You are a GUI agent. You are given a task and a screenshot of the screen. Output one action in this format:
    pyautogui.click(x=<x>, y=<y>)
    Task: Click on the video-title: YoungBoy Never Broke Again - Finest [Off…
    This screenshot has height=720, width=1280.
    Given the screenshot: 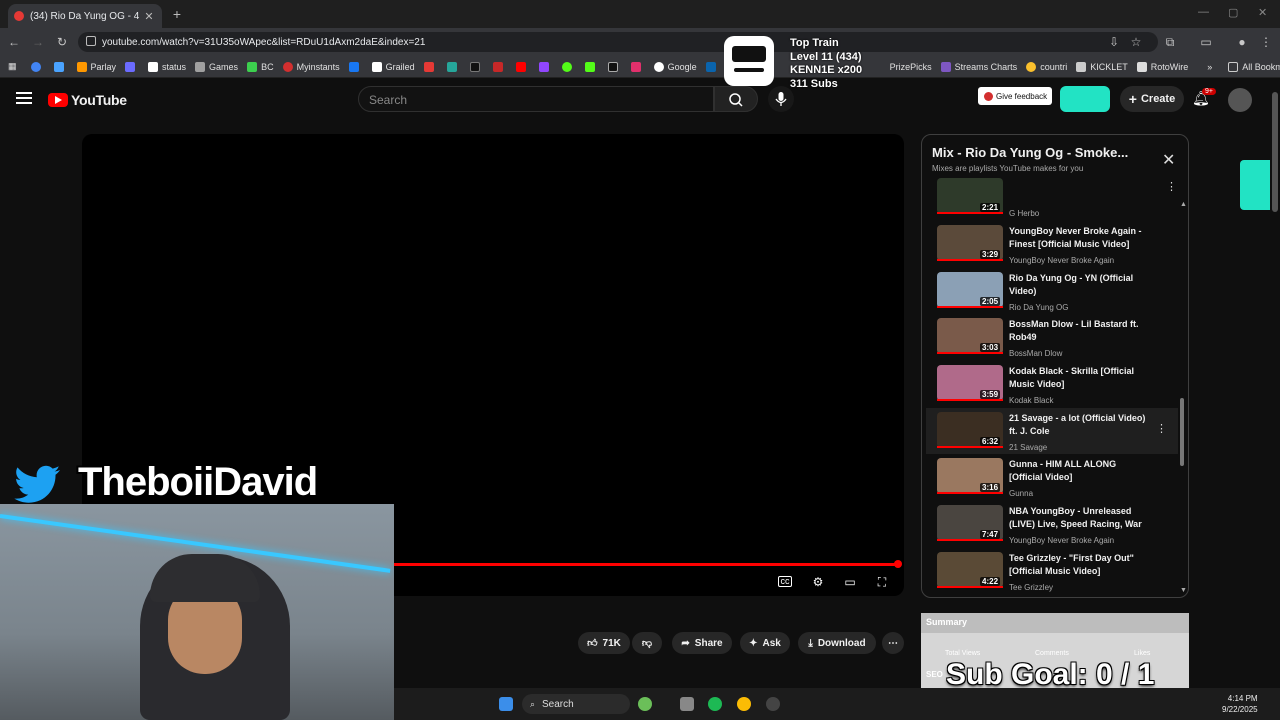 What is the action you would take?
    pyautogui.click(x=1075, y=237)
    